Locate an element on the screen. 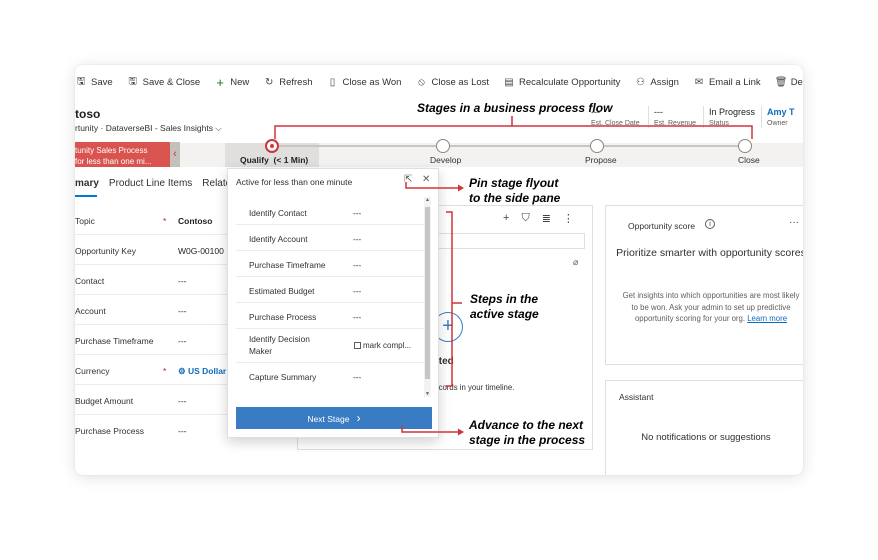 Image resolution: width=878 pixels, height=560 pixels. score-title: Opportunity score is located at coordinates (662, 226).